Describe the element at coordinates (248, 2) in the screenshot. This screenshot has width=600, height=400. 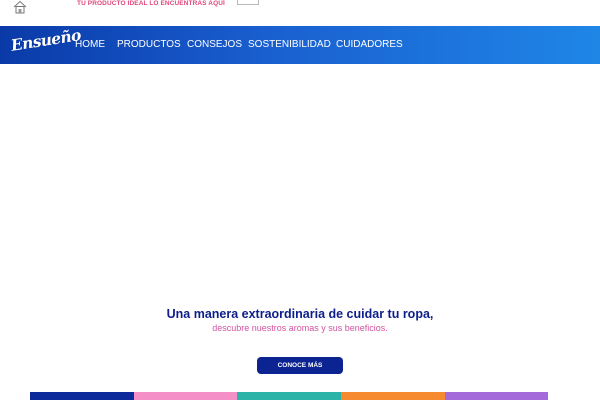
I see `promo-search-box` at that location.